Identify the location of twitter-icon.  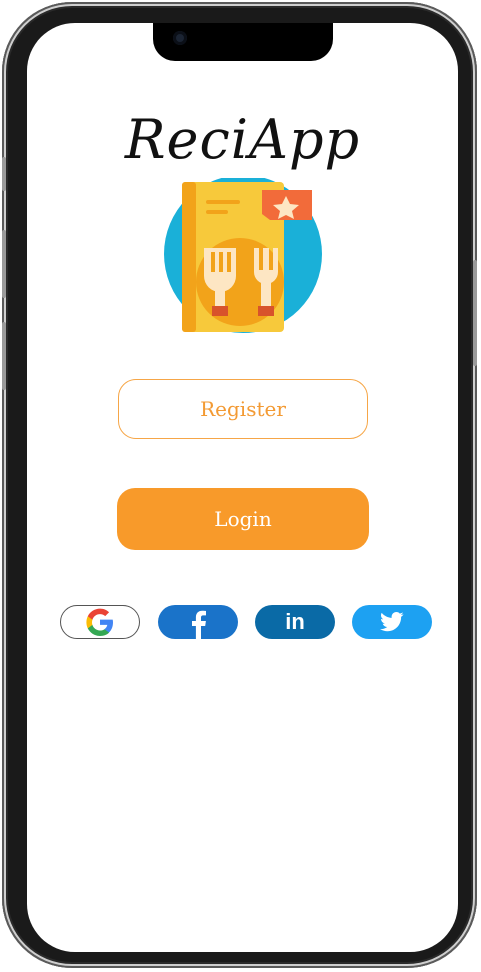
(392, 622).